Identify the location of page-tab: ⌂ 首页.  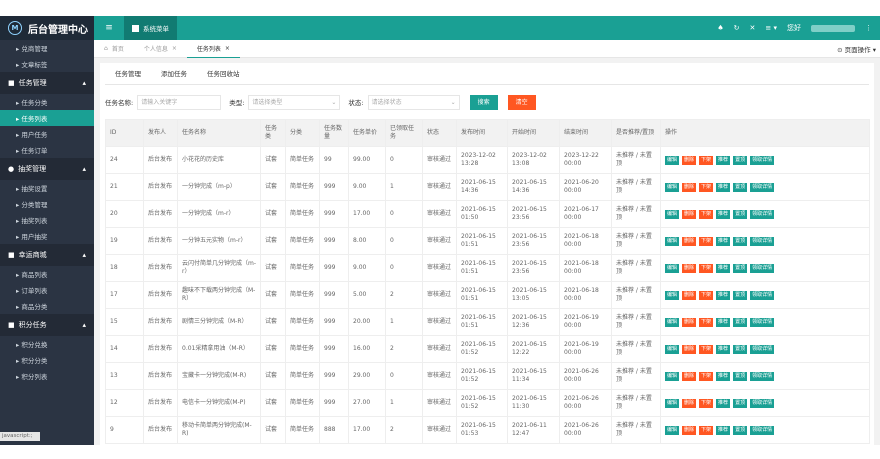
(114, 49).